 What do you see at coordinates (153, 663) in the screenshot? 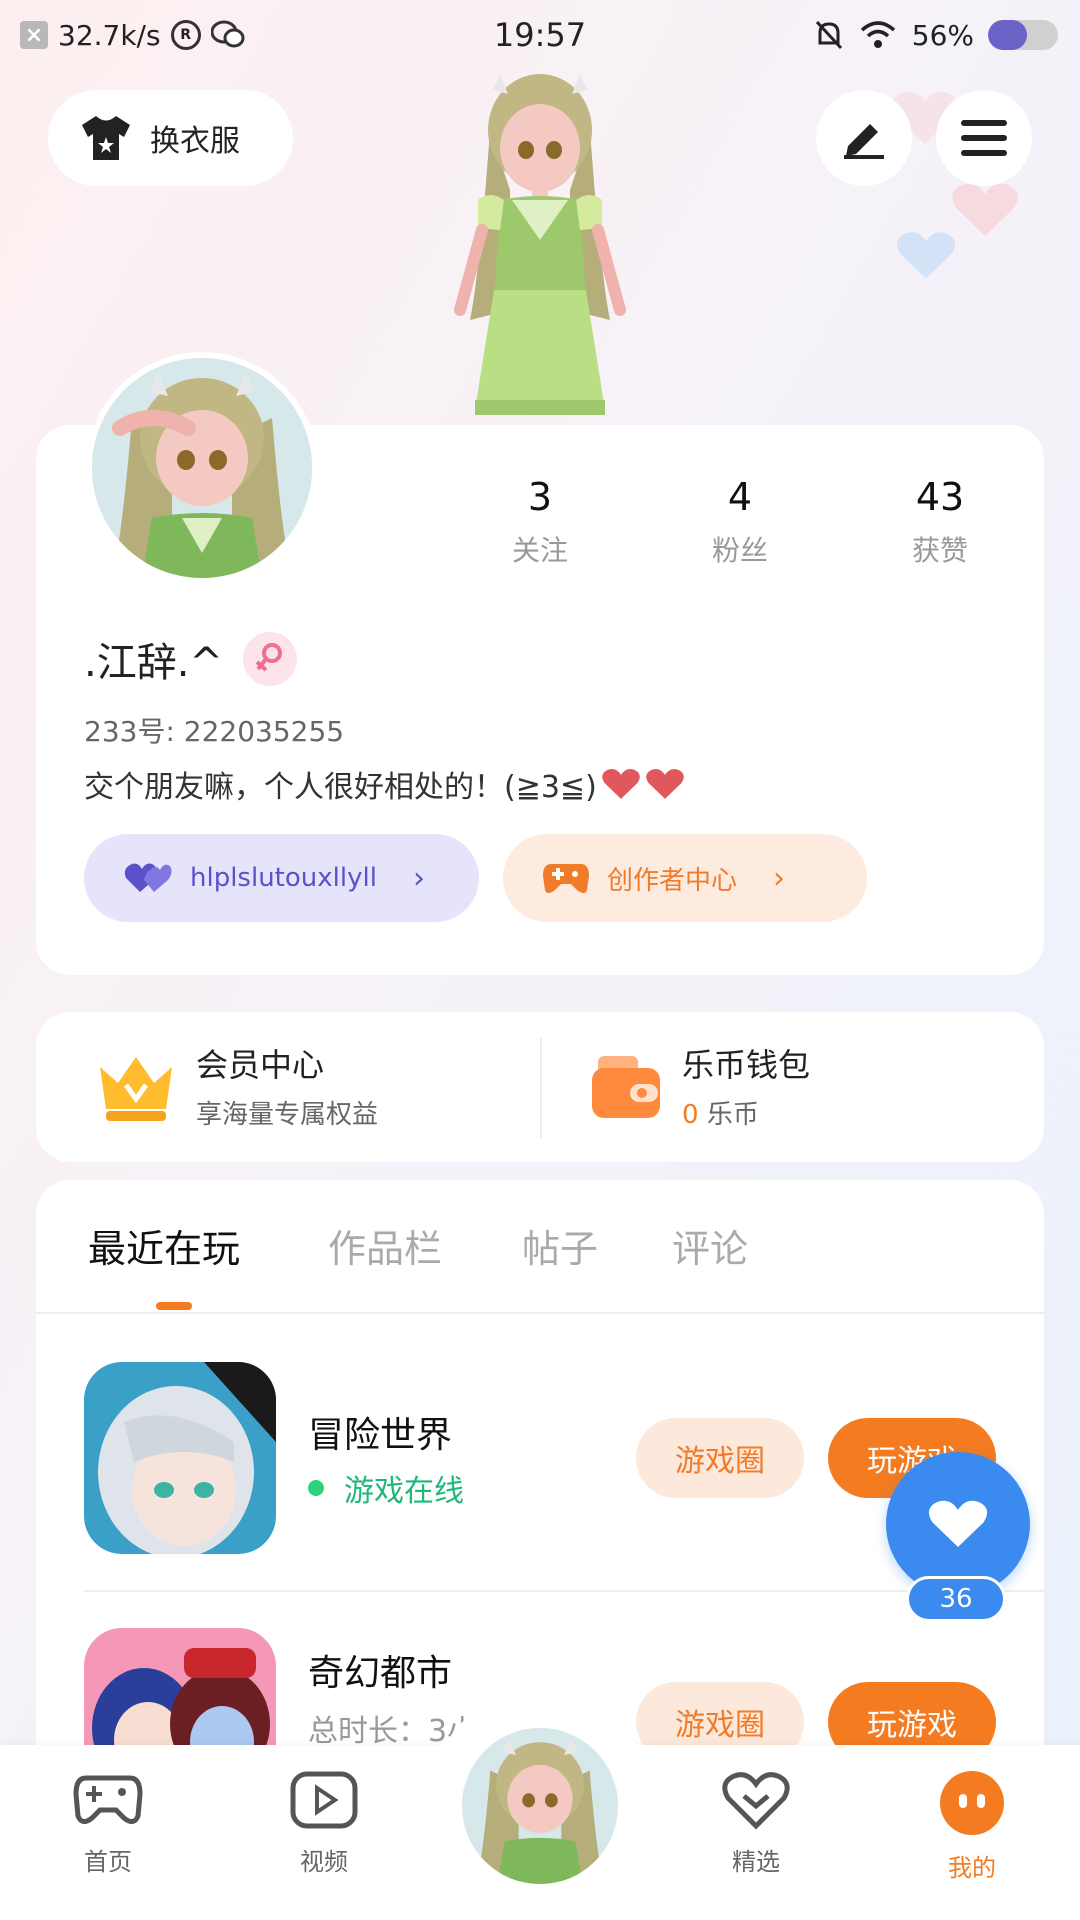
I see `username: .江辞.^` at bounding box center [153, 663].